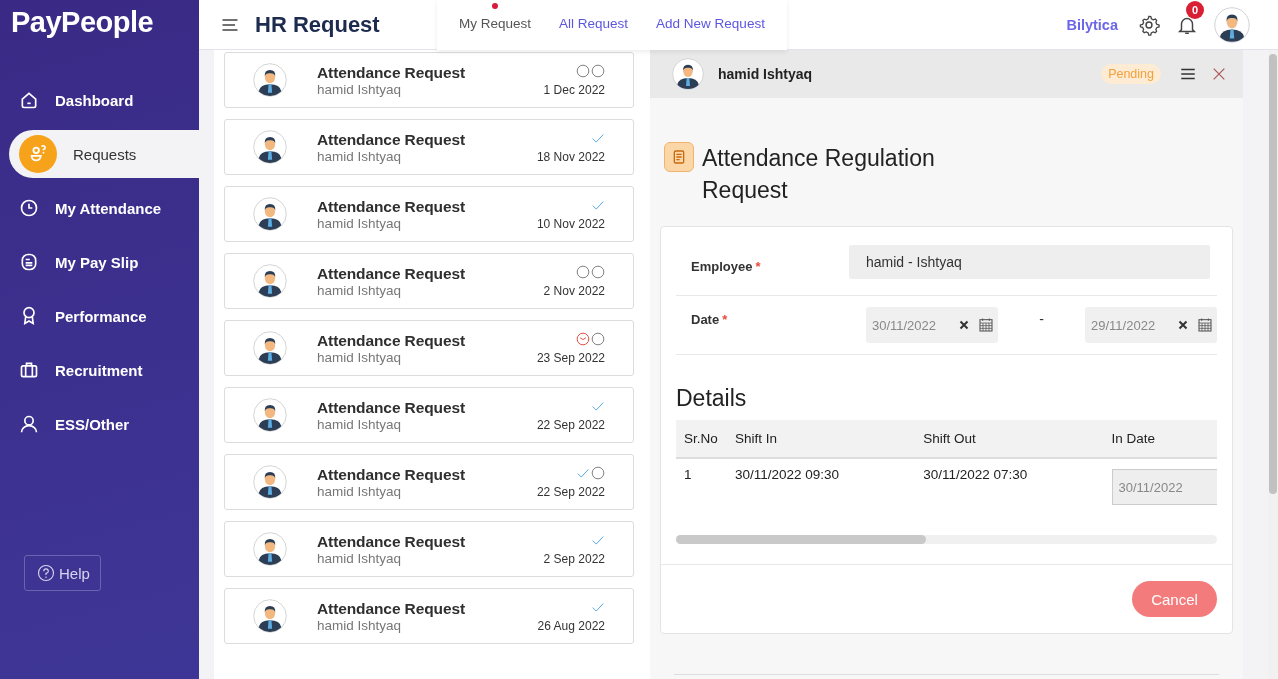 The width and height of the screenshot is (1278, 679). What do you see at coordinates (1219, 74) in the screenshot?
I see `close-icon` at bounding box center [1219, 74].